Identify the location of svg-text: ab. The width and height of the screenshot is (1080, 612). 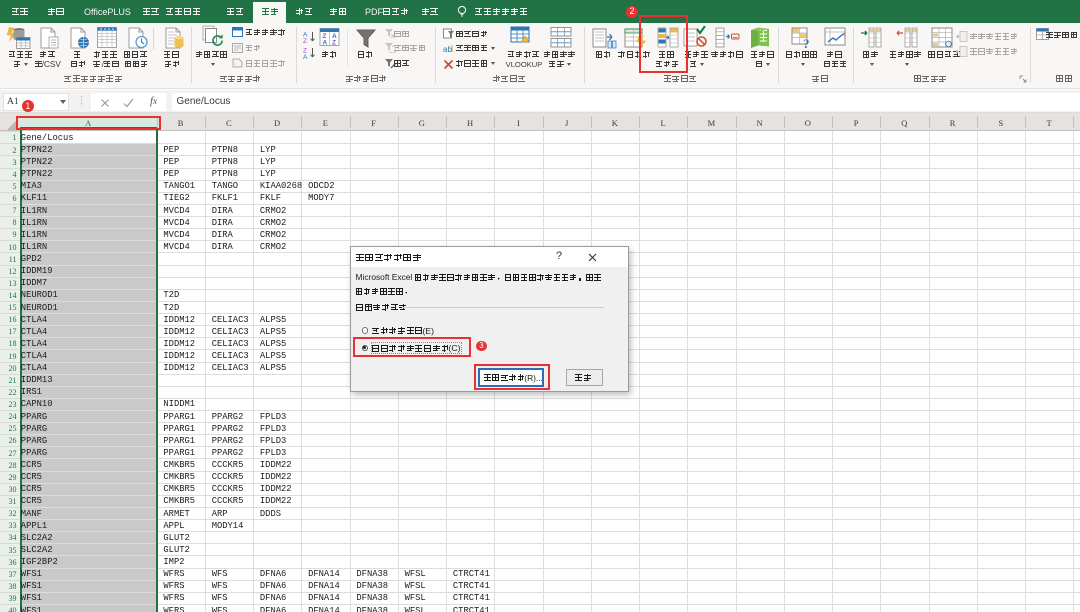
(447, 49).